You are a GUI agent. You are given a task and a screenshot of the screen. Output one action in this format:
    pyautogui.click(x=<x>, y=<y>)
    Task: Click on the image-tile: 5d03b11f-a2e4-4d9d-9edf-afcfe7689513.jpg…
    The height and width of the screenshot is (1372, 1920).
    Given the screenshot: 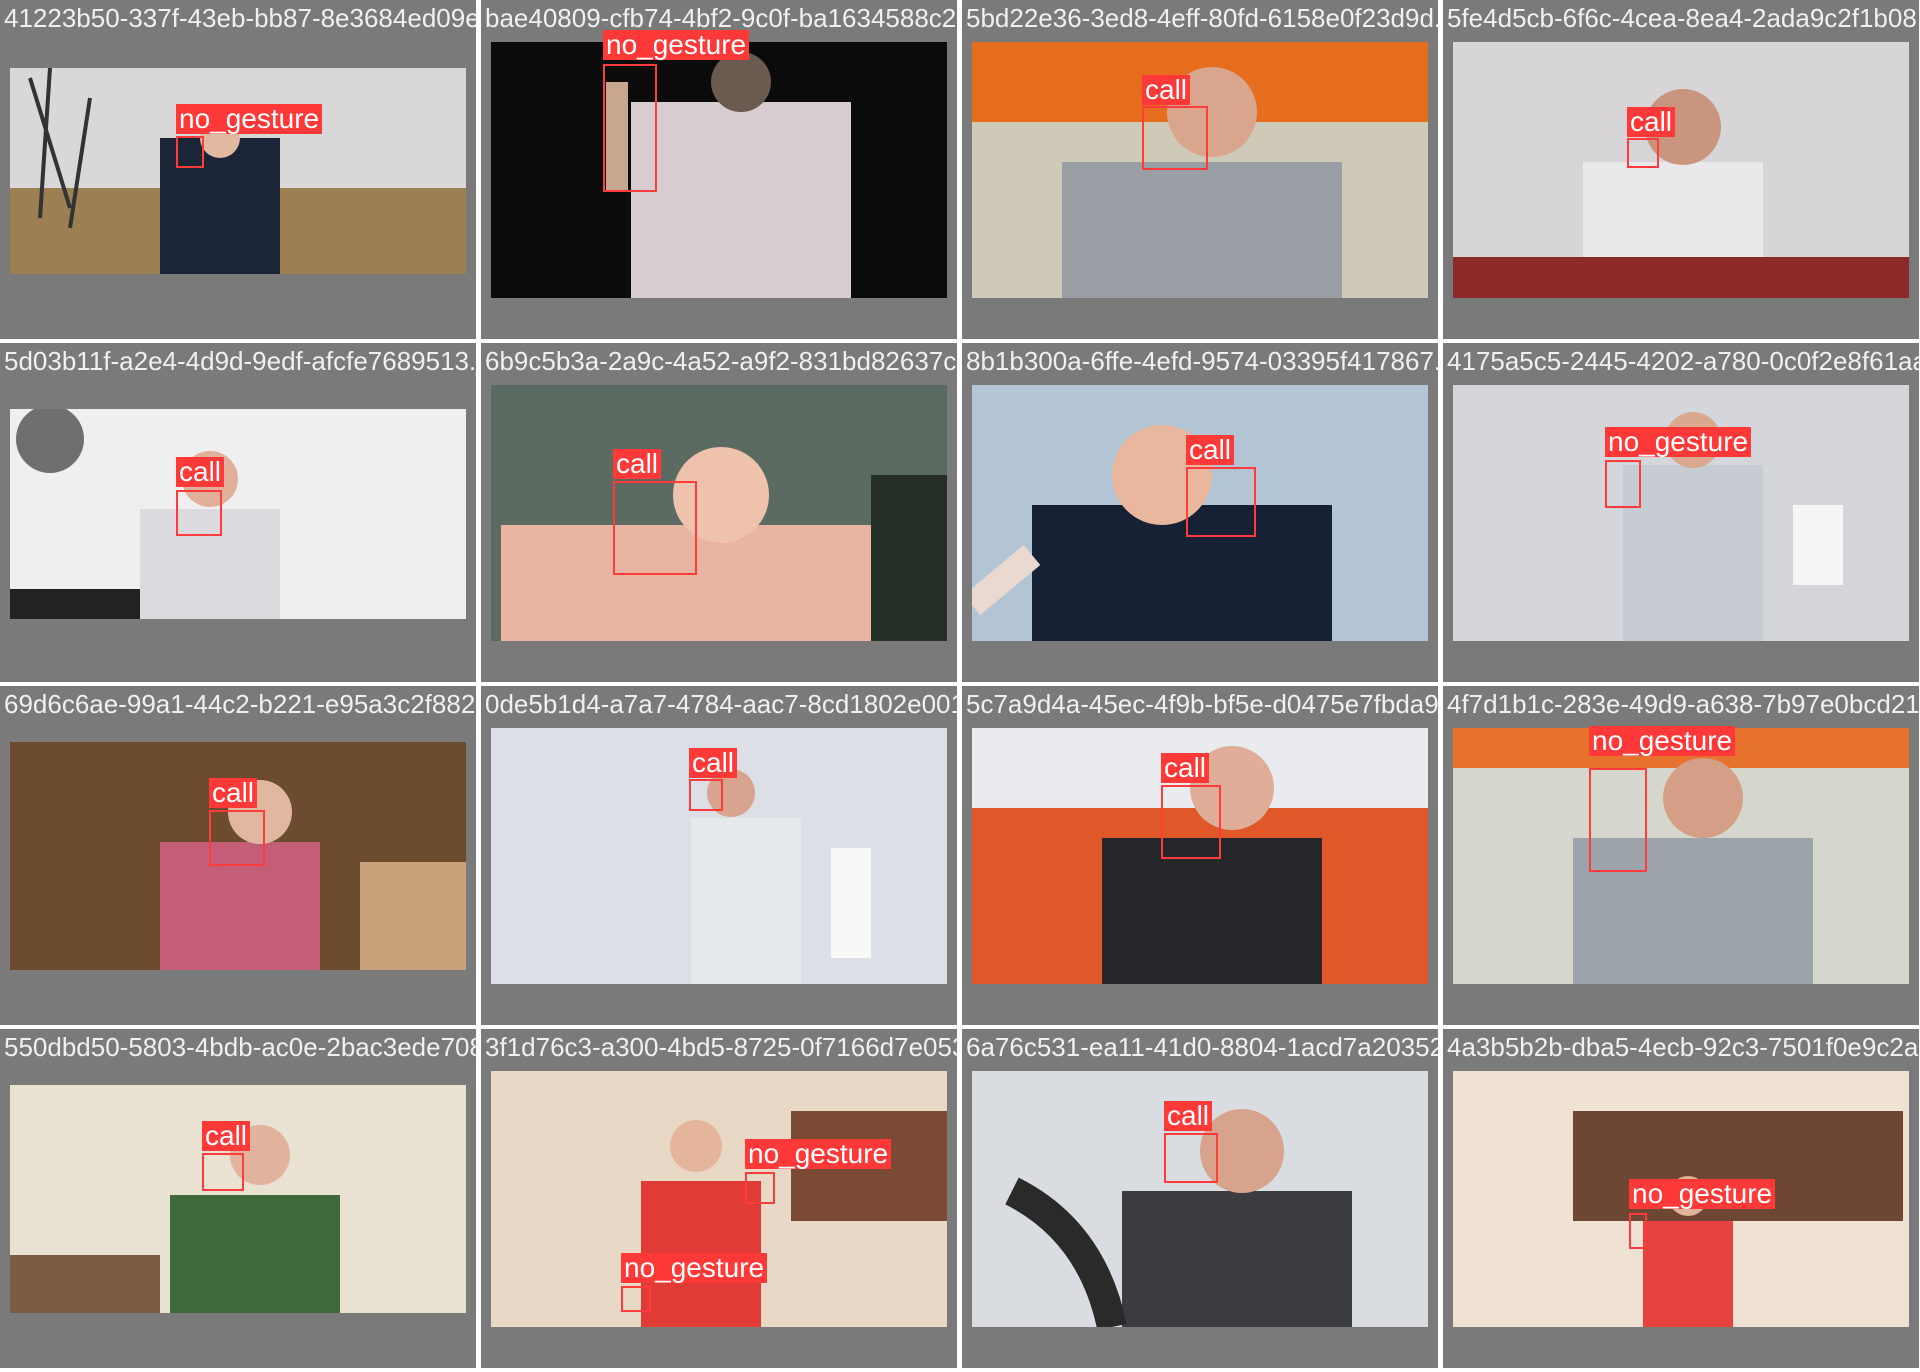 What is the action you would take?
    pyautogui.click(x=238, y=512)
    